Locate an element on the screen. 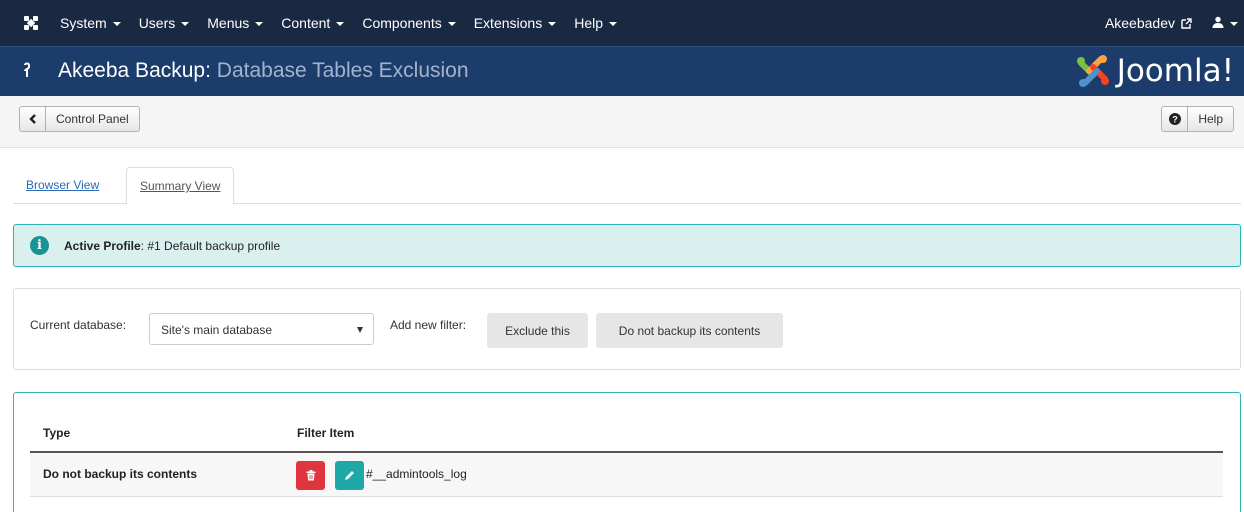  joomla-logo-icon is located at coordinates (31, 23).